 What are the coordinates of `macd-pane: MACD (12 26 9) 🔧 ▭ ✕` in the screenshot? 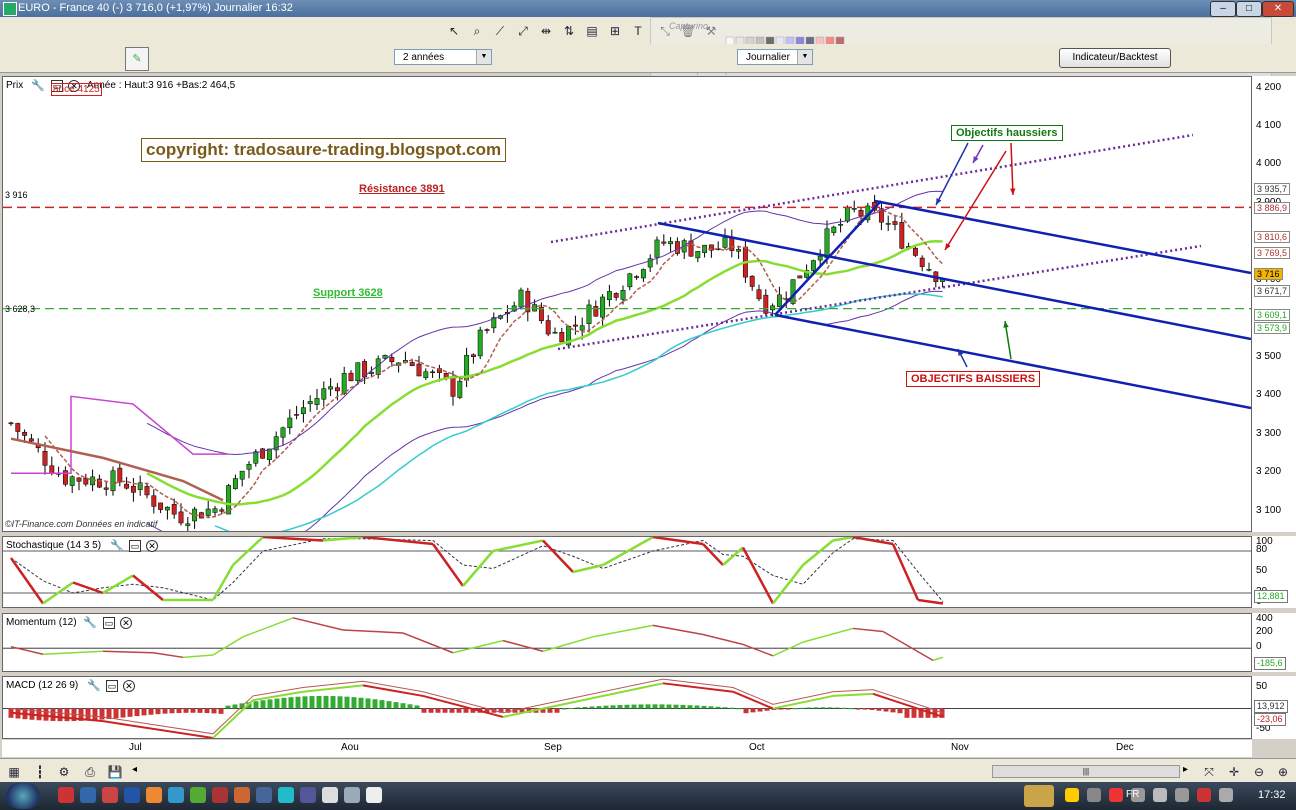 It's located at (627, 707).